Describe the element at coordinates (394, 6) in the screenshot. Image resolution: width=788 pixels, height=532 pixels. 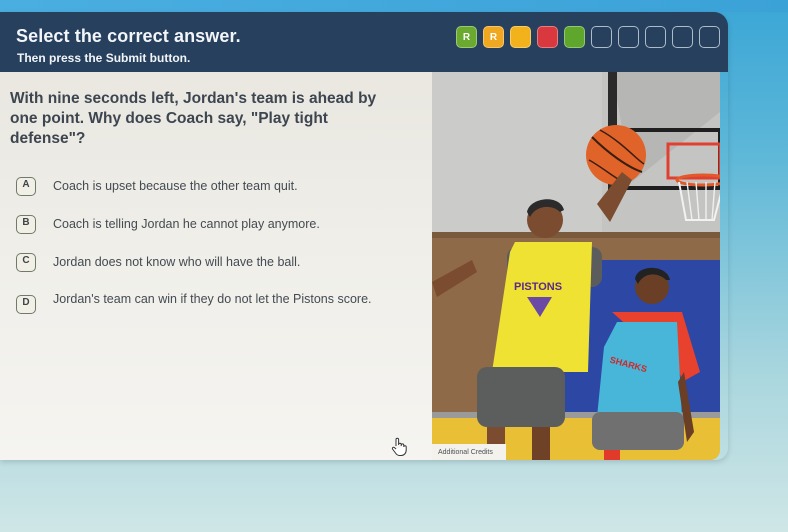
I see `top-strip` at that location.